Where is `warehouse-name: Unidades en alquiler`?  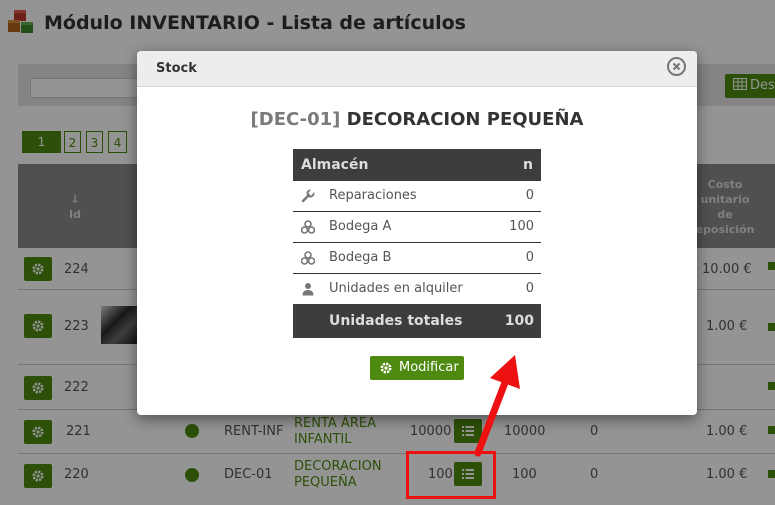 warehouse-name: Unidades en alquiler is located at coordinates (396, 288).